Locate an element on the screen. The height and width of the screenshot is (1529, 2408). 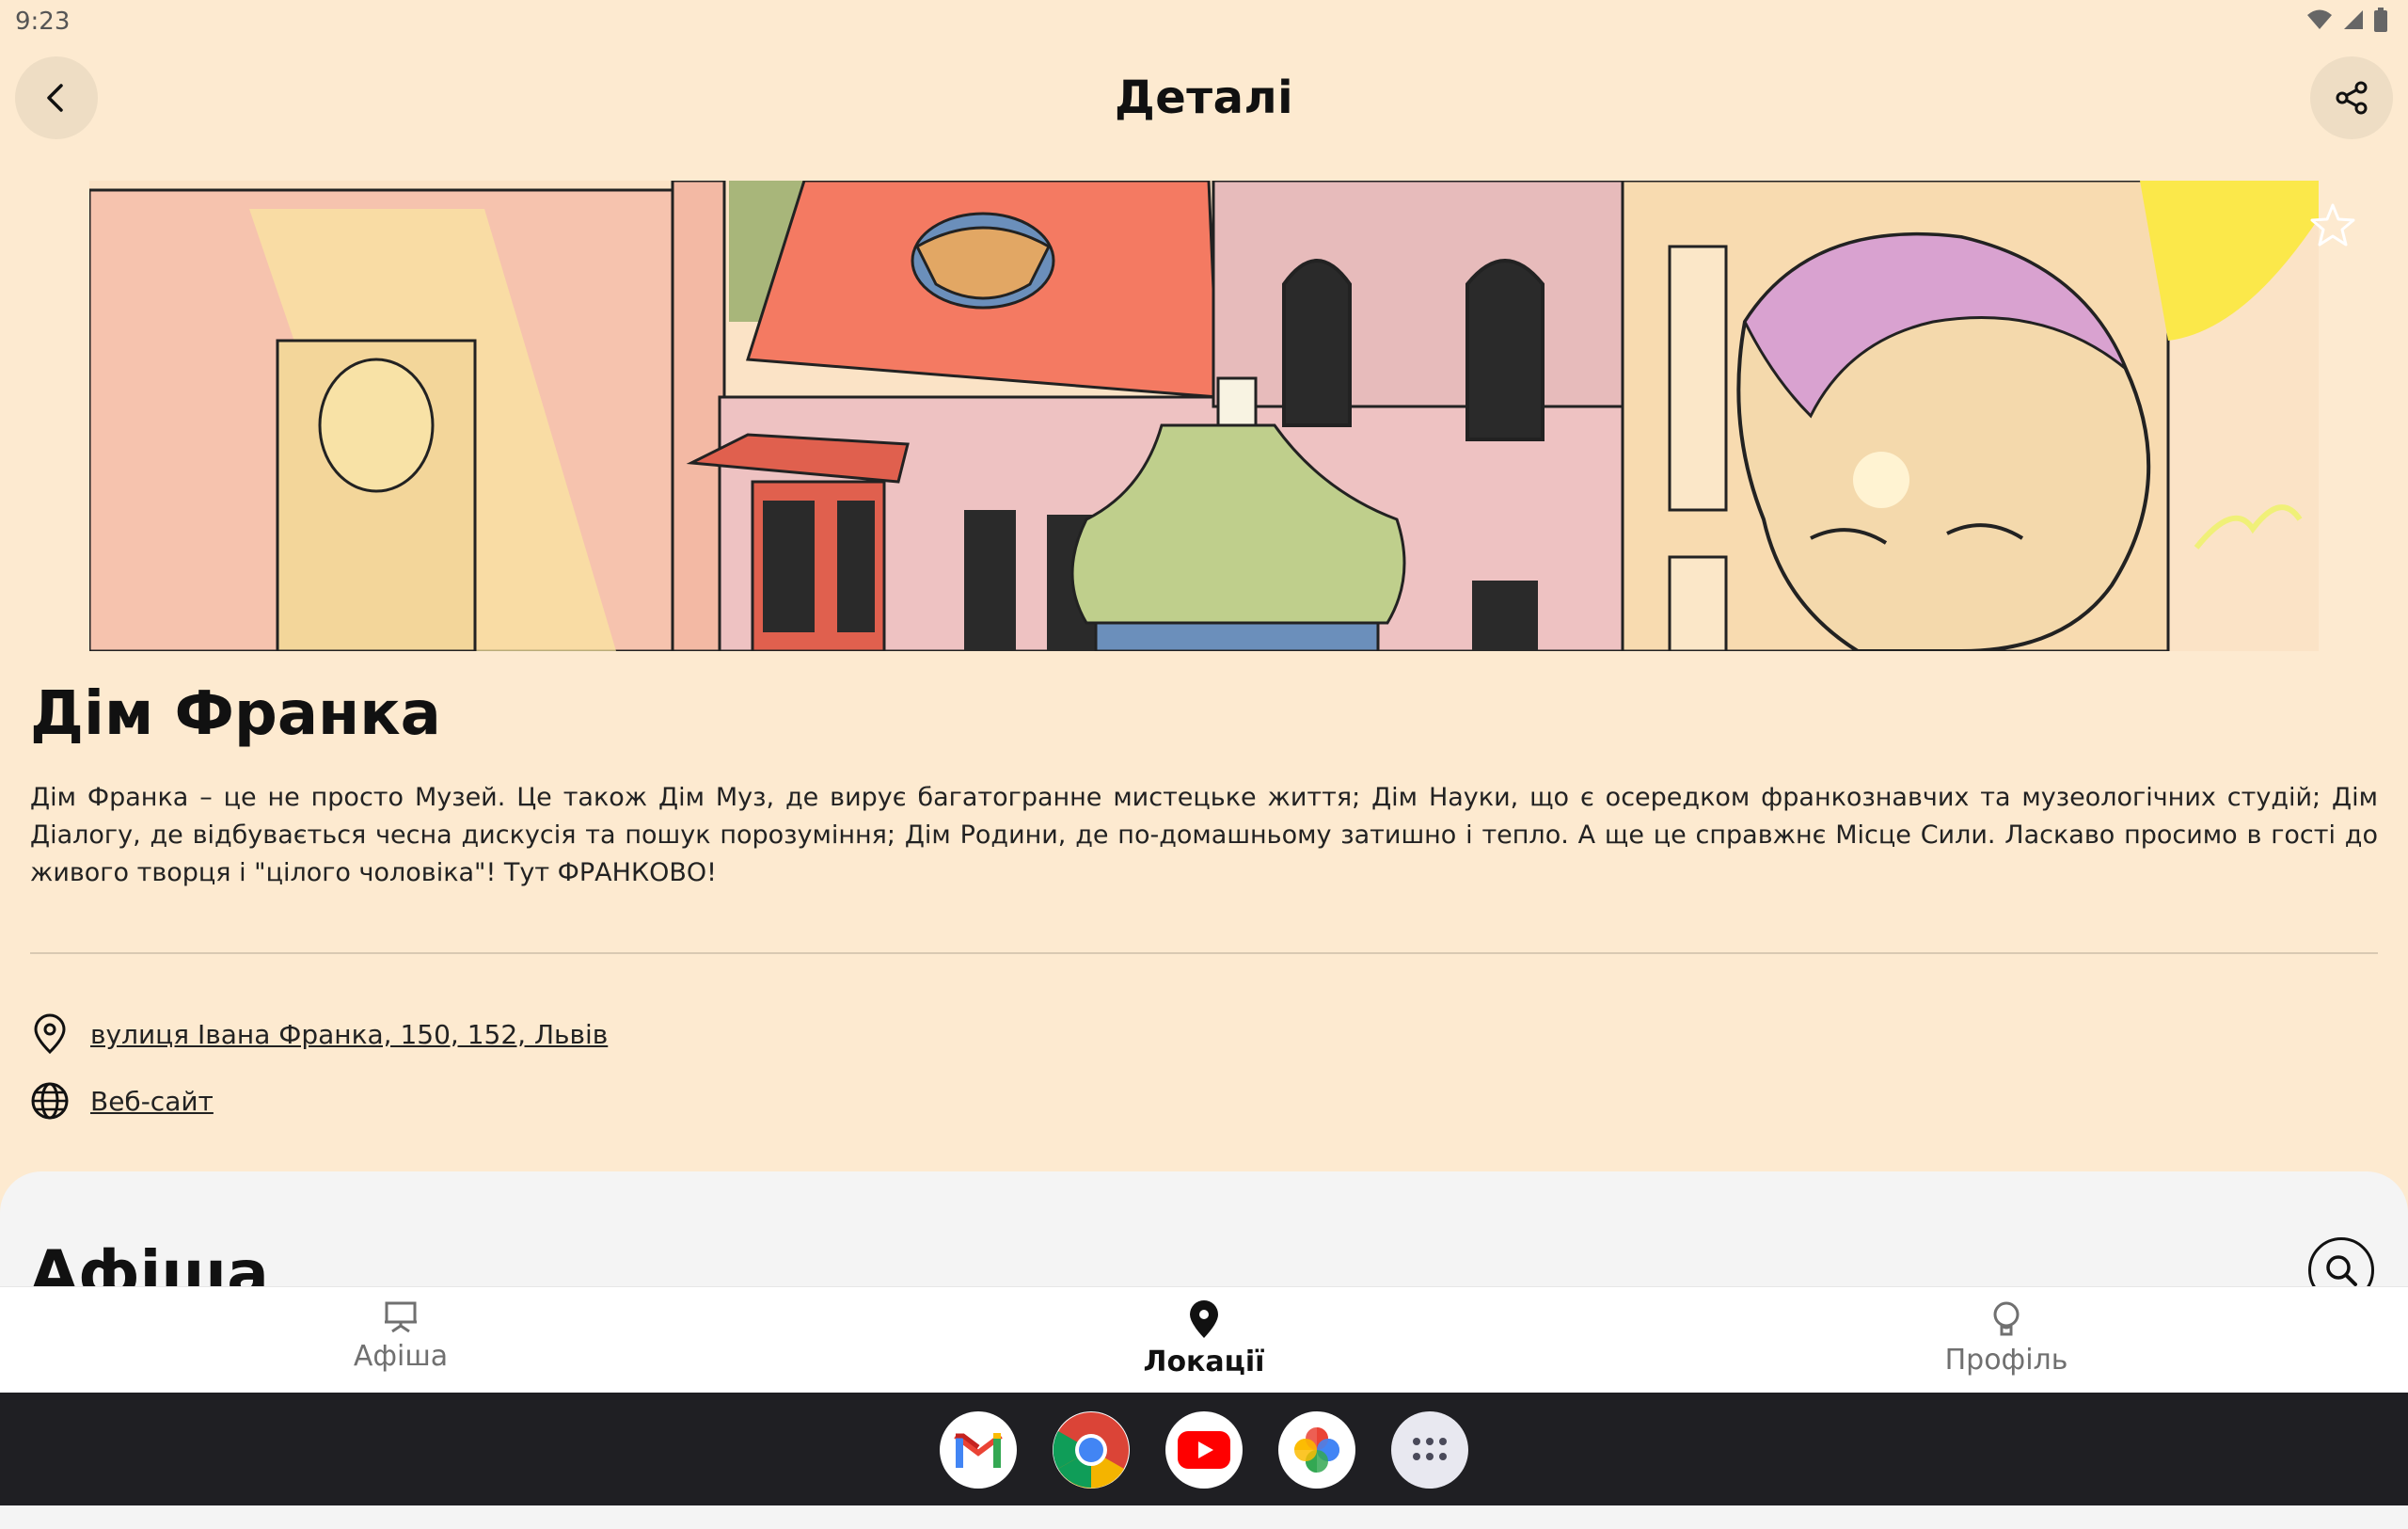
chrome-icon is located at coordinates (1092, 1450).